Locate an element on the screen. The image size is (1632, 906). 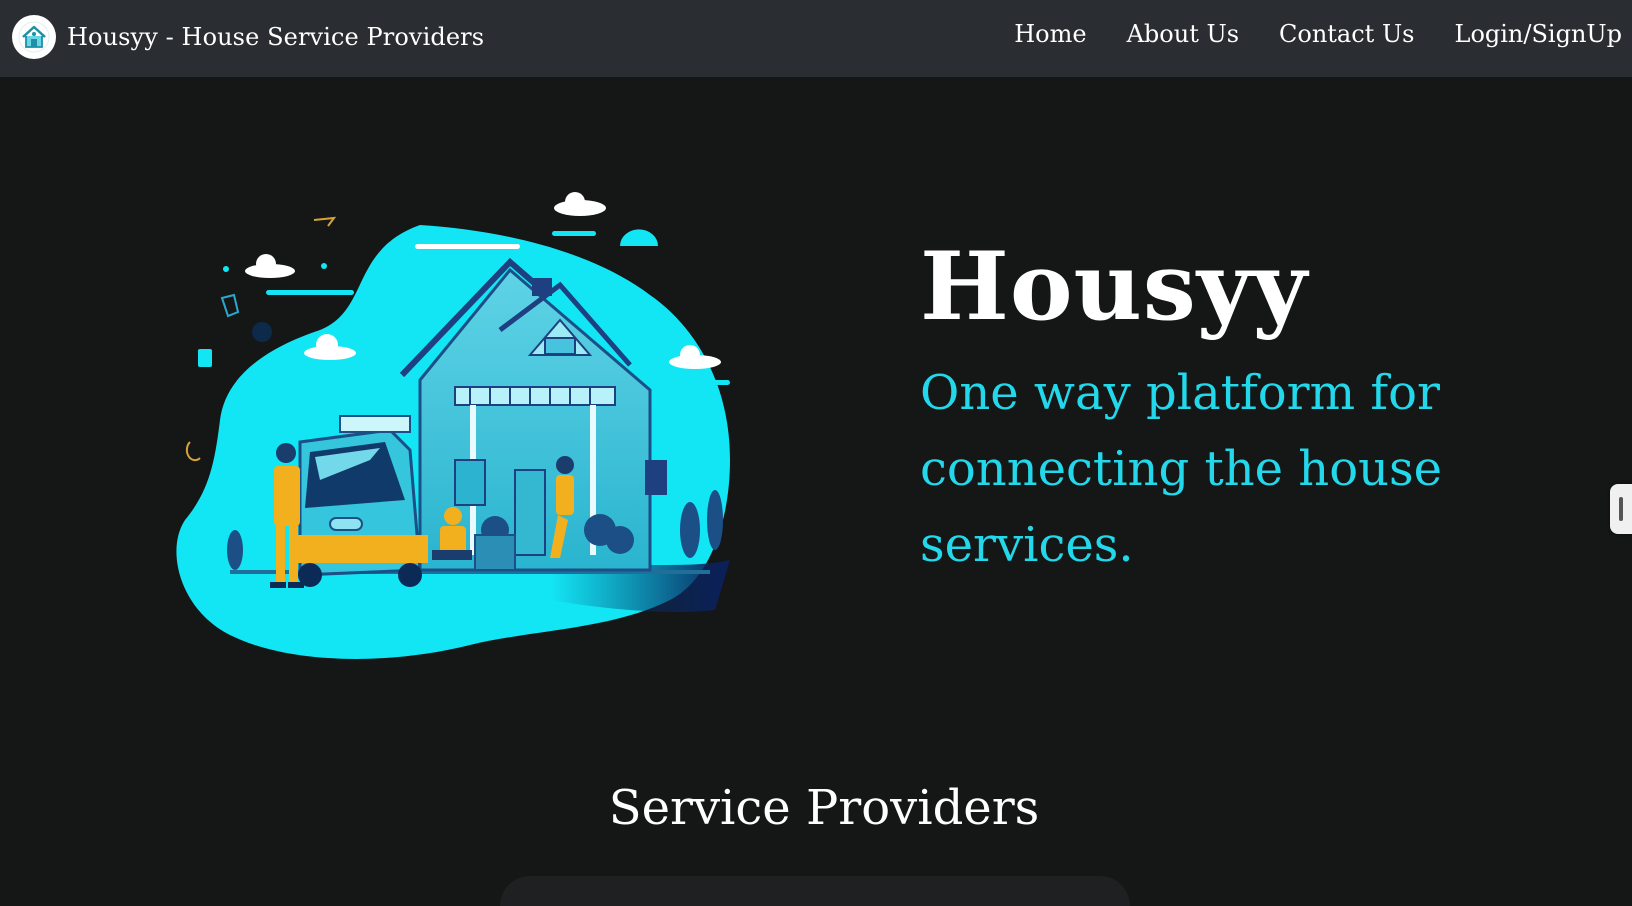
brand-home-link: Housyy - House Service Providers is located at coordinates (248, 37).